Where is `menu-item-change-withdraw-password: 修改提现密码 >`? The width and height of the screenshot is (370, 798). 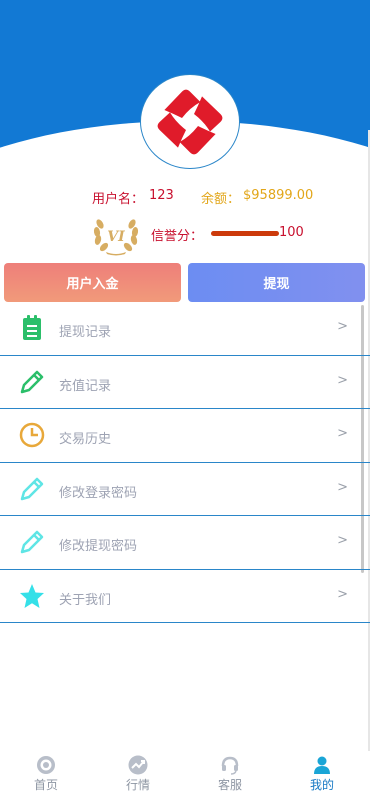 menu-item-change-withdraw-password: 修改提现密码 > is located at coordinates (185, 543).